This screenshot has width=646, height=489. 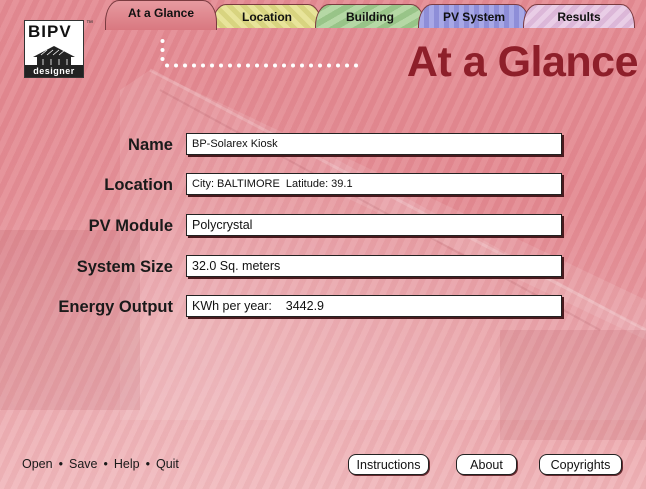 I want to click on dotted-line-horizontal, so click(x=261, y=65).